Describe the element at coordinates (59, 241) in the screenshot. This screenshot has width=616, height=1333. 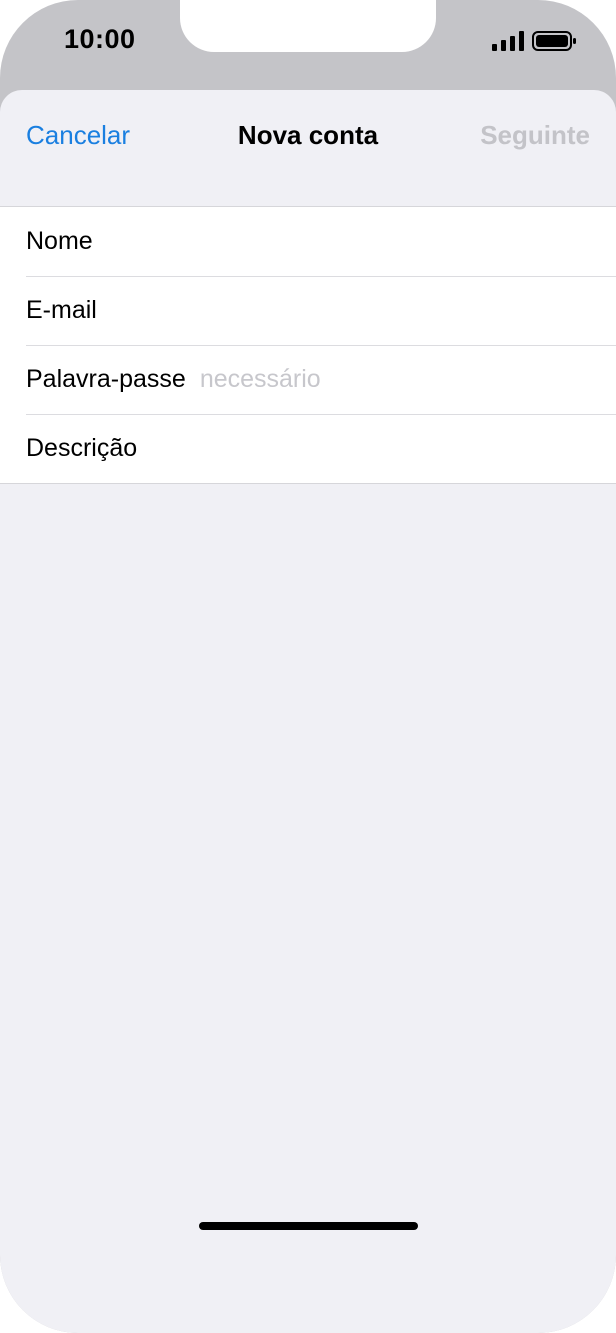
I see `name-label: Nome` at that location.